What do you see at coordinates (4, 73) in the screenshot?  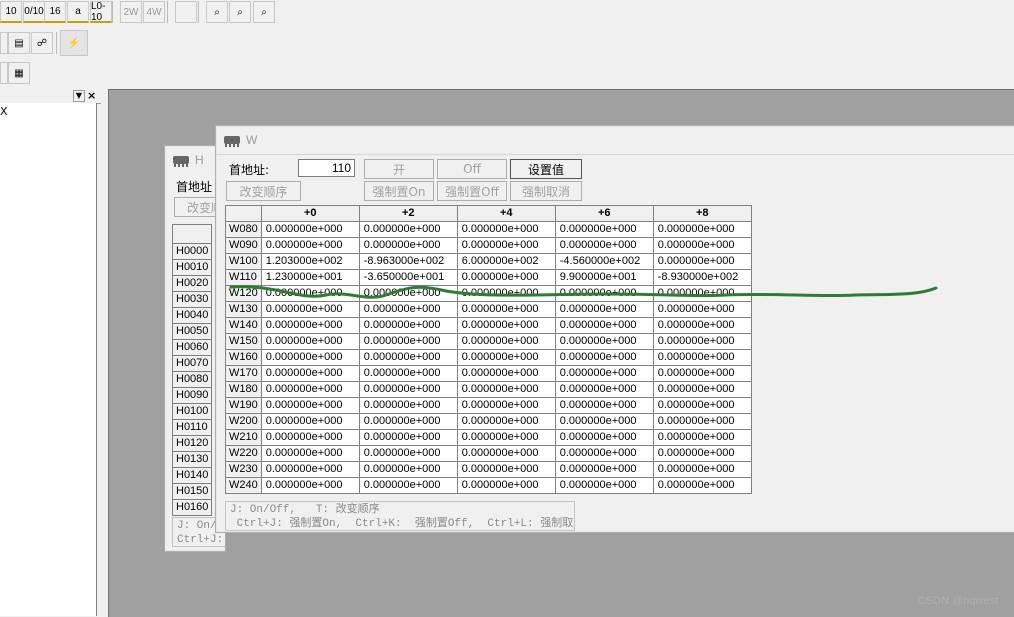 I see `toolbar-icon-b` at bounding box center [4, 73].